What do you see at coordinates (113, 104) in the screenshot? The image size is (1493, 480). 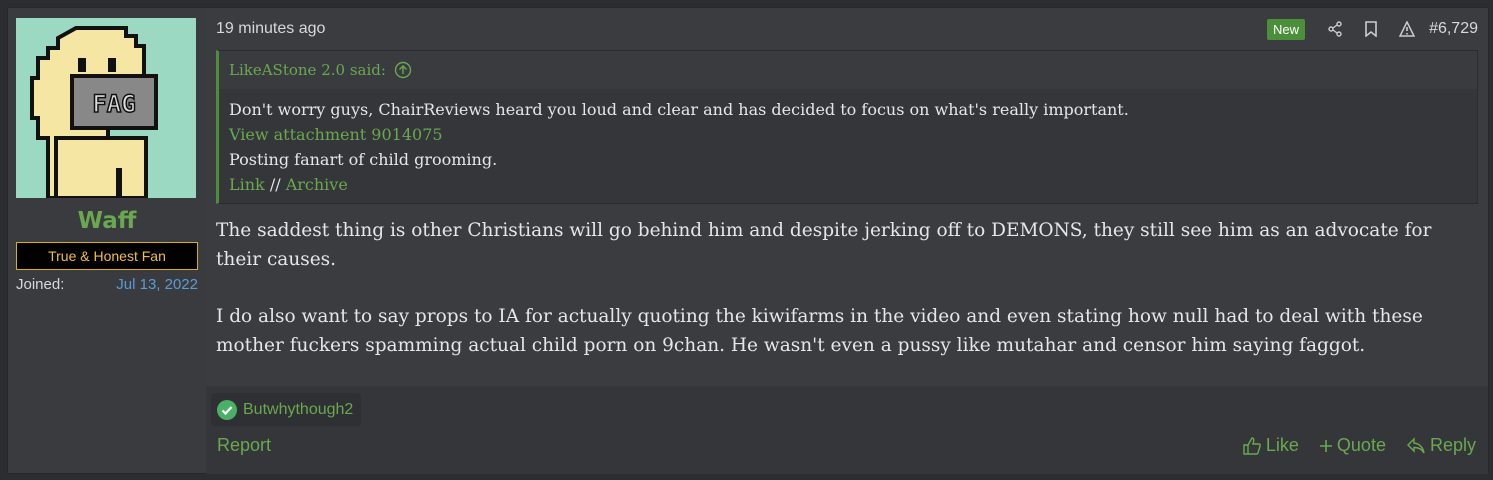 I see `avatar-sign-text: FAG` at bounding box center [113, 104].